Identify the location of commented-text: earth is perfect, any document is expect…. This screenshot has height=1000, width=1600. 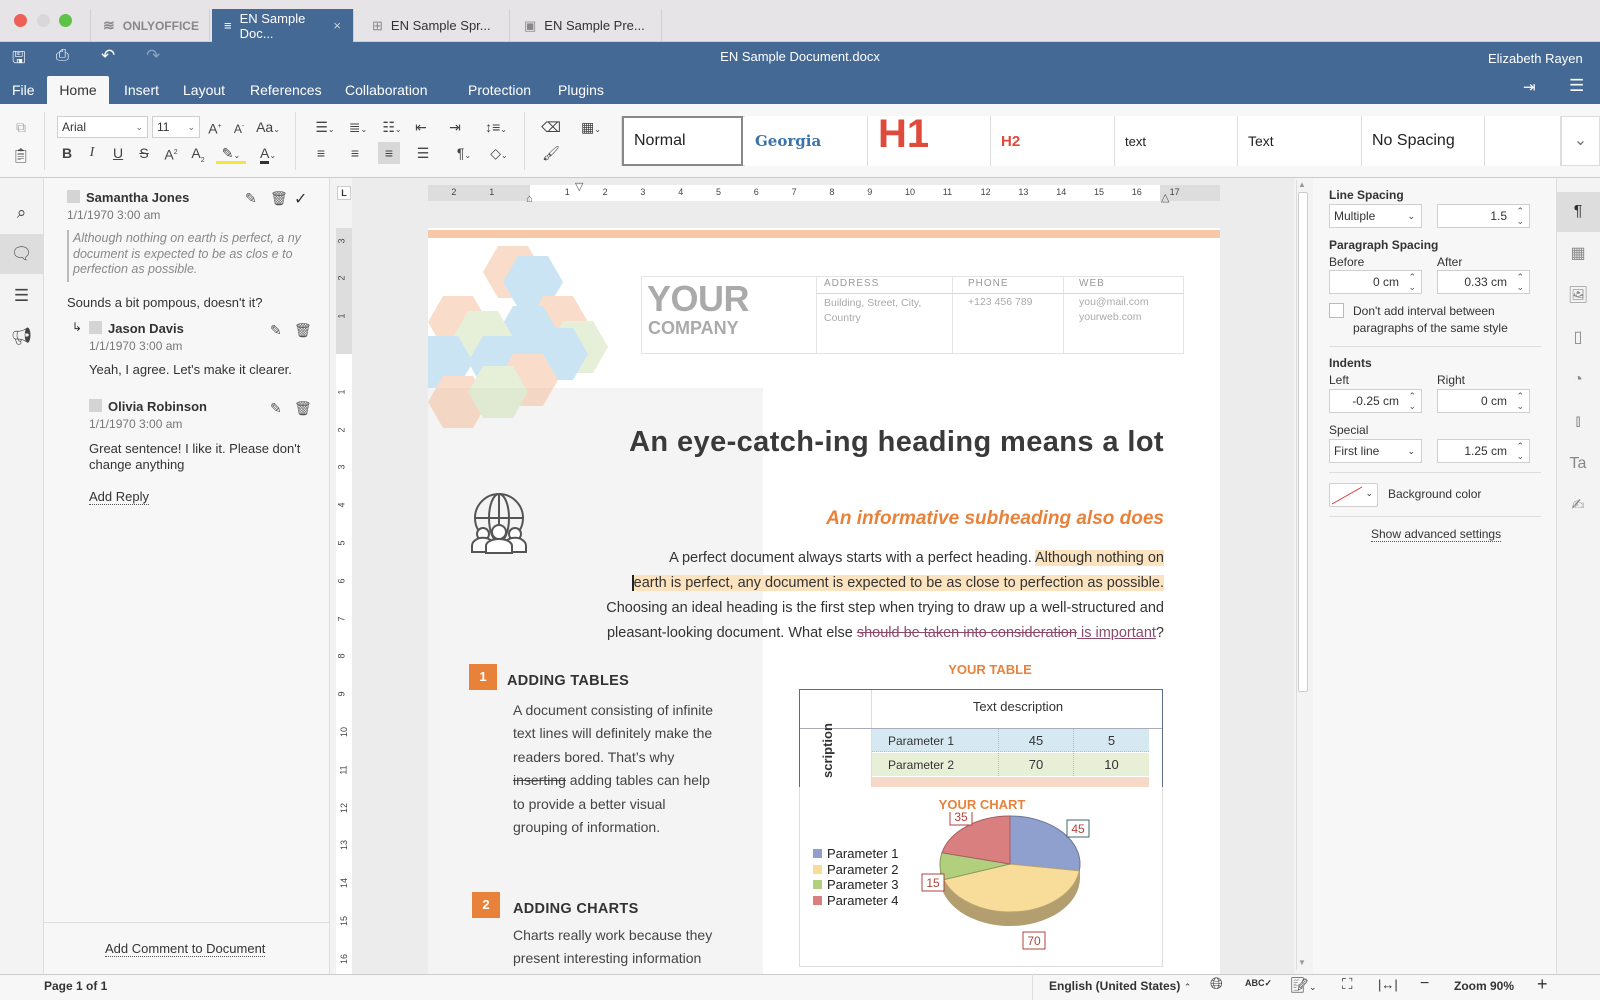
(898, 583).